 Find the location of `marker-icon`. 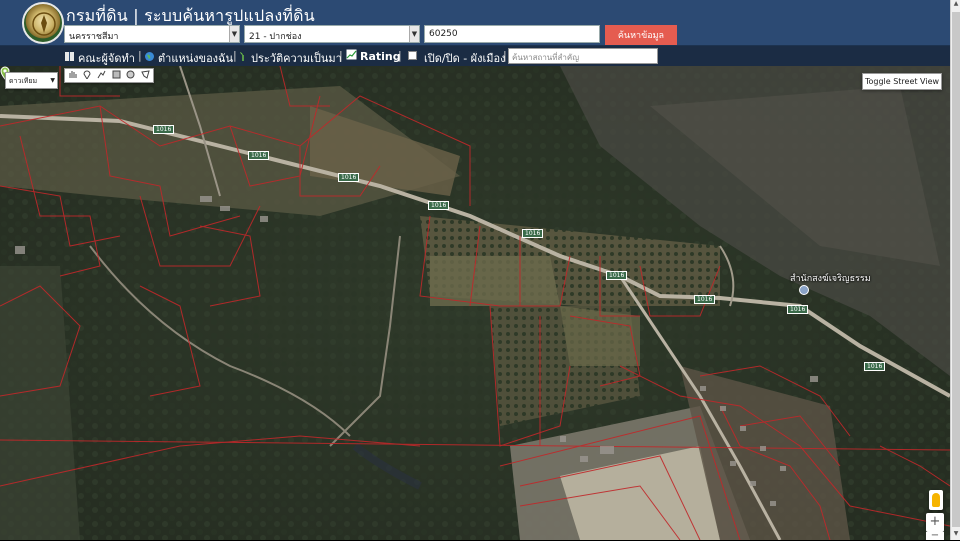

marker-icon is located at coordinates (87, 75).